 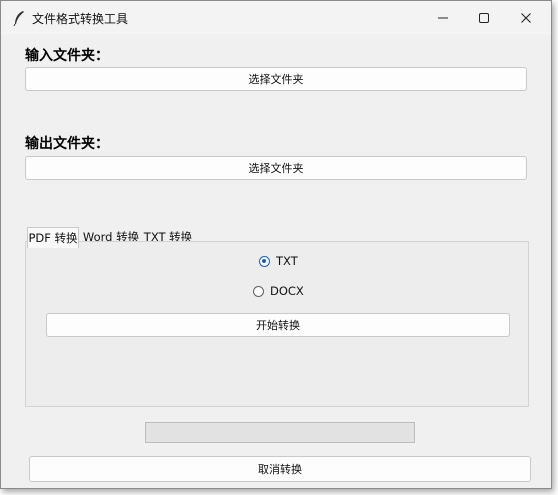 I want to click on maximize-icon, so click(x=484, y=18).